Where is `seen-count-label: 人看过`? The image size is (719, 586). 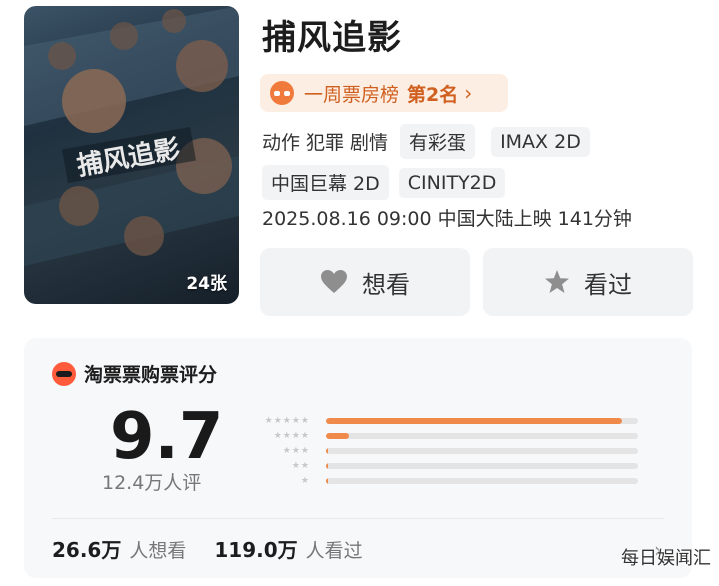 seen-count-label: 人看过 is located at coordinates (334, 551).